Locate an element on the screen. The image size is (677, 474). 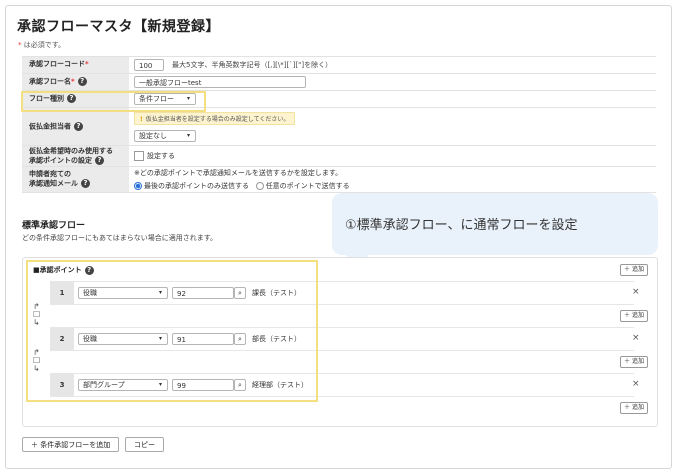
step-number: 2 is located at coordinates (62, 339).